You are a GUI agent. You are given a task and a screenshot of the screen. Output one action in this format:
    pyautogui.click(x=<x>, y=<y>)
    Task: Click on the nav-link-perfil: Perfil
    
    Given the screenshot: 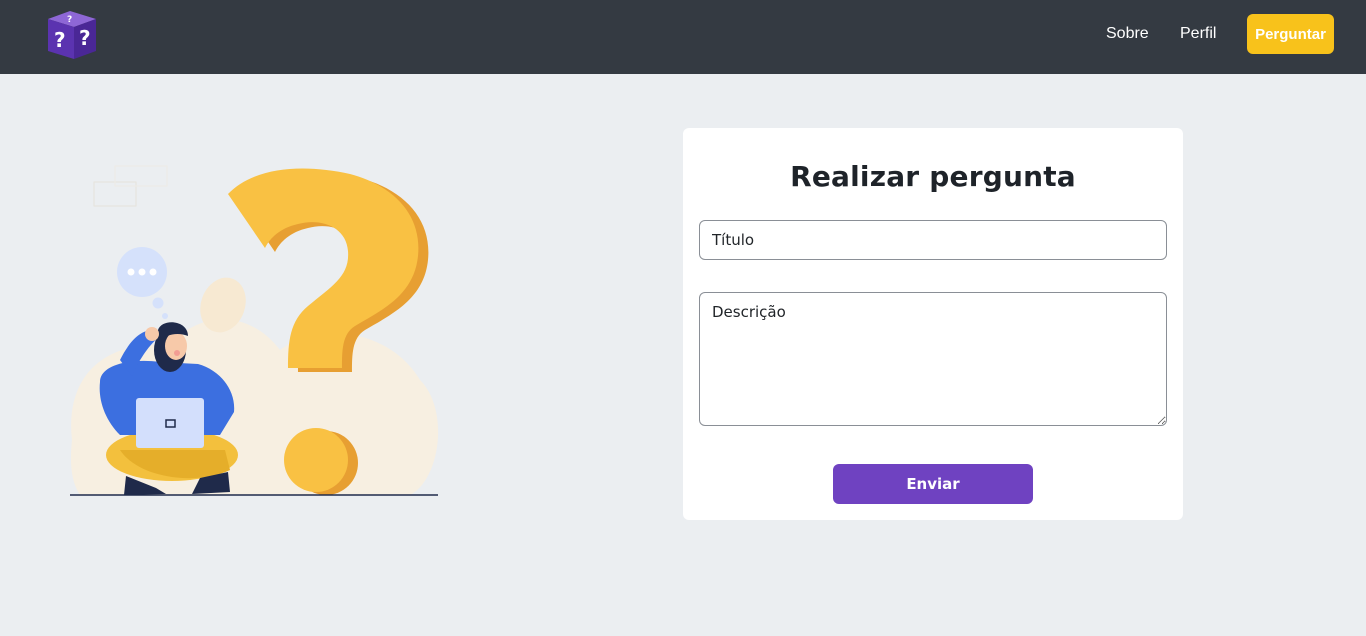 What is the action you would take?
    pyautogui.click(x=1198, y=34)
    